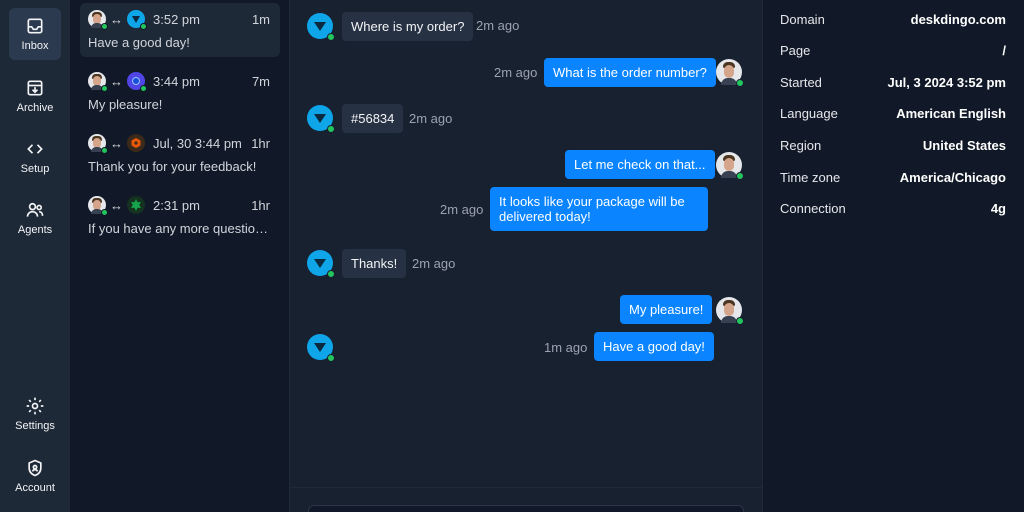 Image resolution: width=1024 pixels, height=512 pixels. I want to click on detail-label: Page, so click(795, 50).